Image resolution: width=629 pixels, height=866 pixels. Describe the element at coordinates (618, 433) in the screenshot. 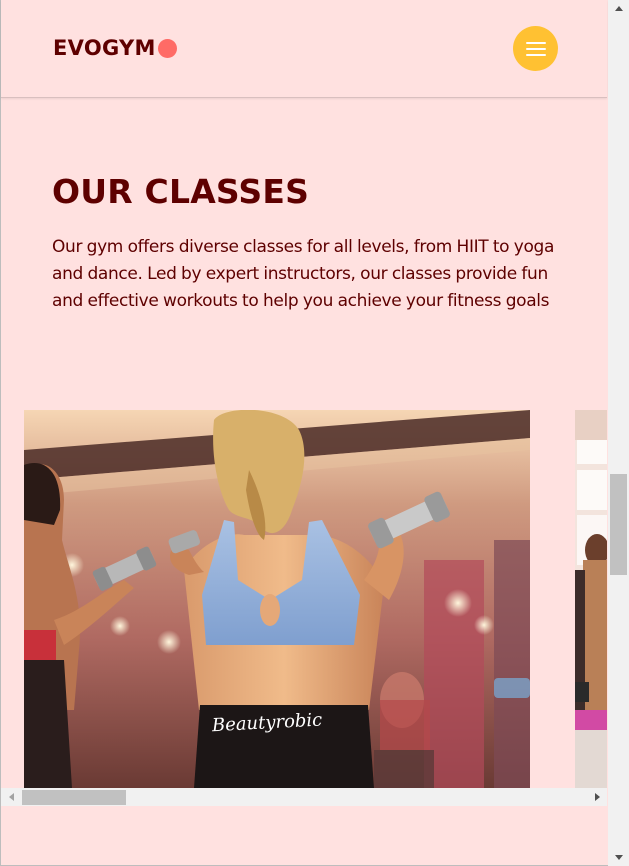

I see `vertical-scrollbar` at that location.